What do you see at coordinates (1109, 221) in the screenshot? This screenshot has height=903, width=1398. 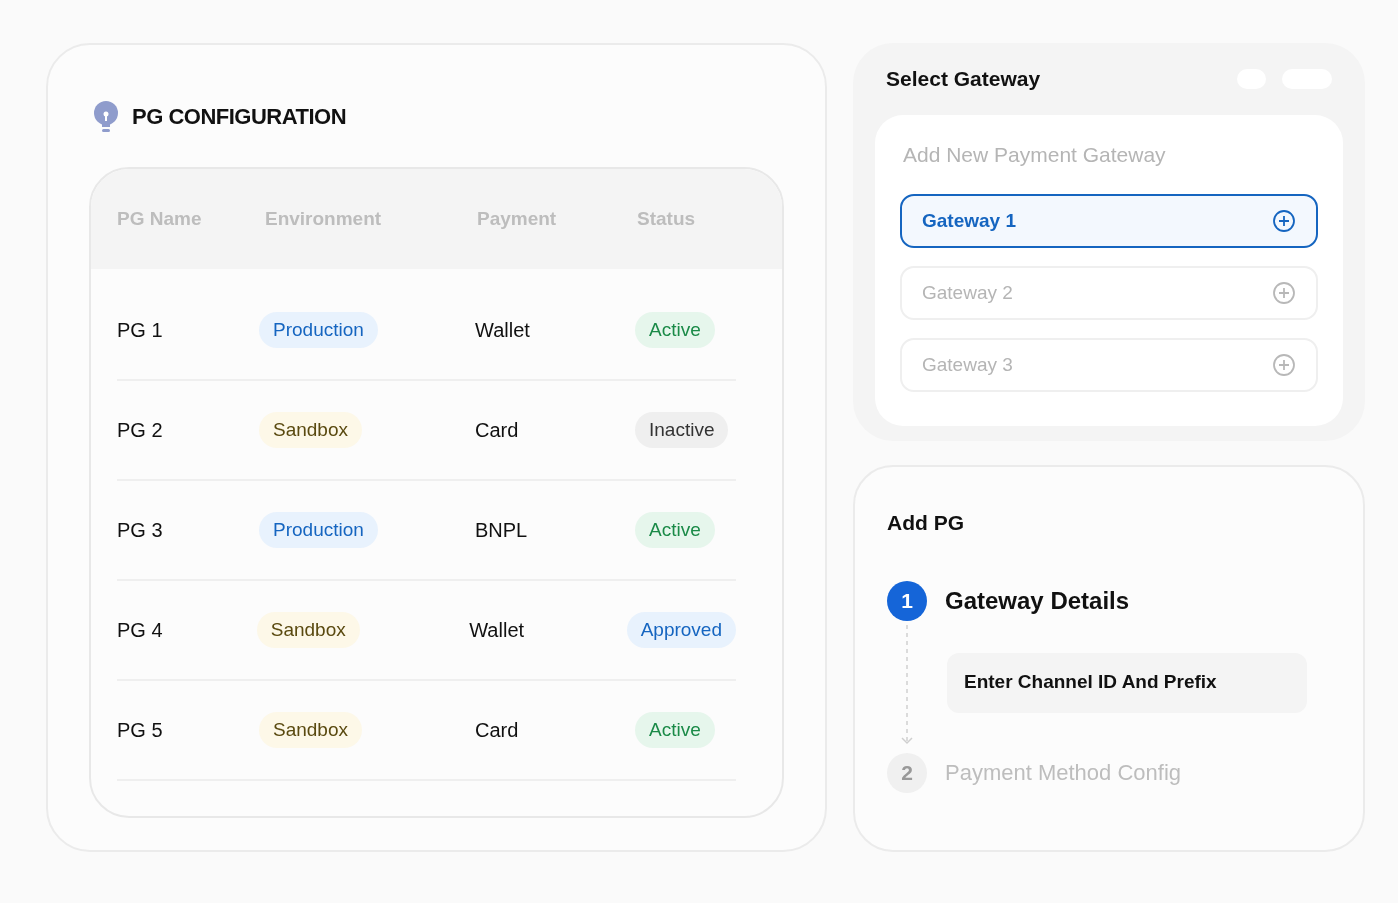 I see `gateway-option: Gateway 1` at bounding box center [1109, 221].